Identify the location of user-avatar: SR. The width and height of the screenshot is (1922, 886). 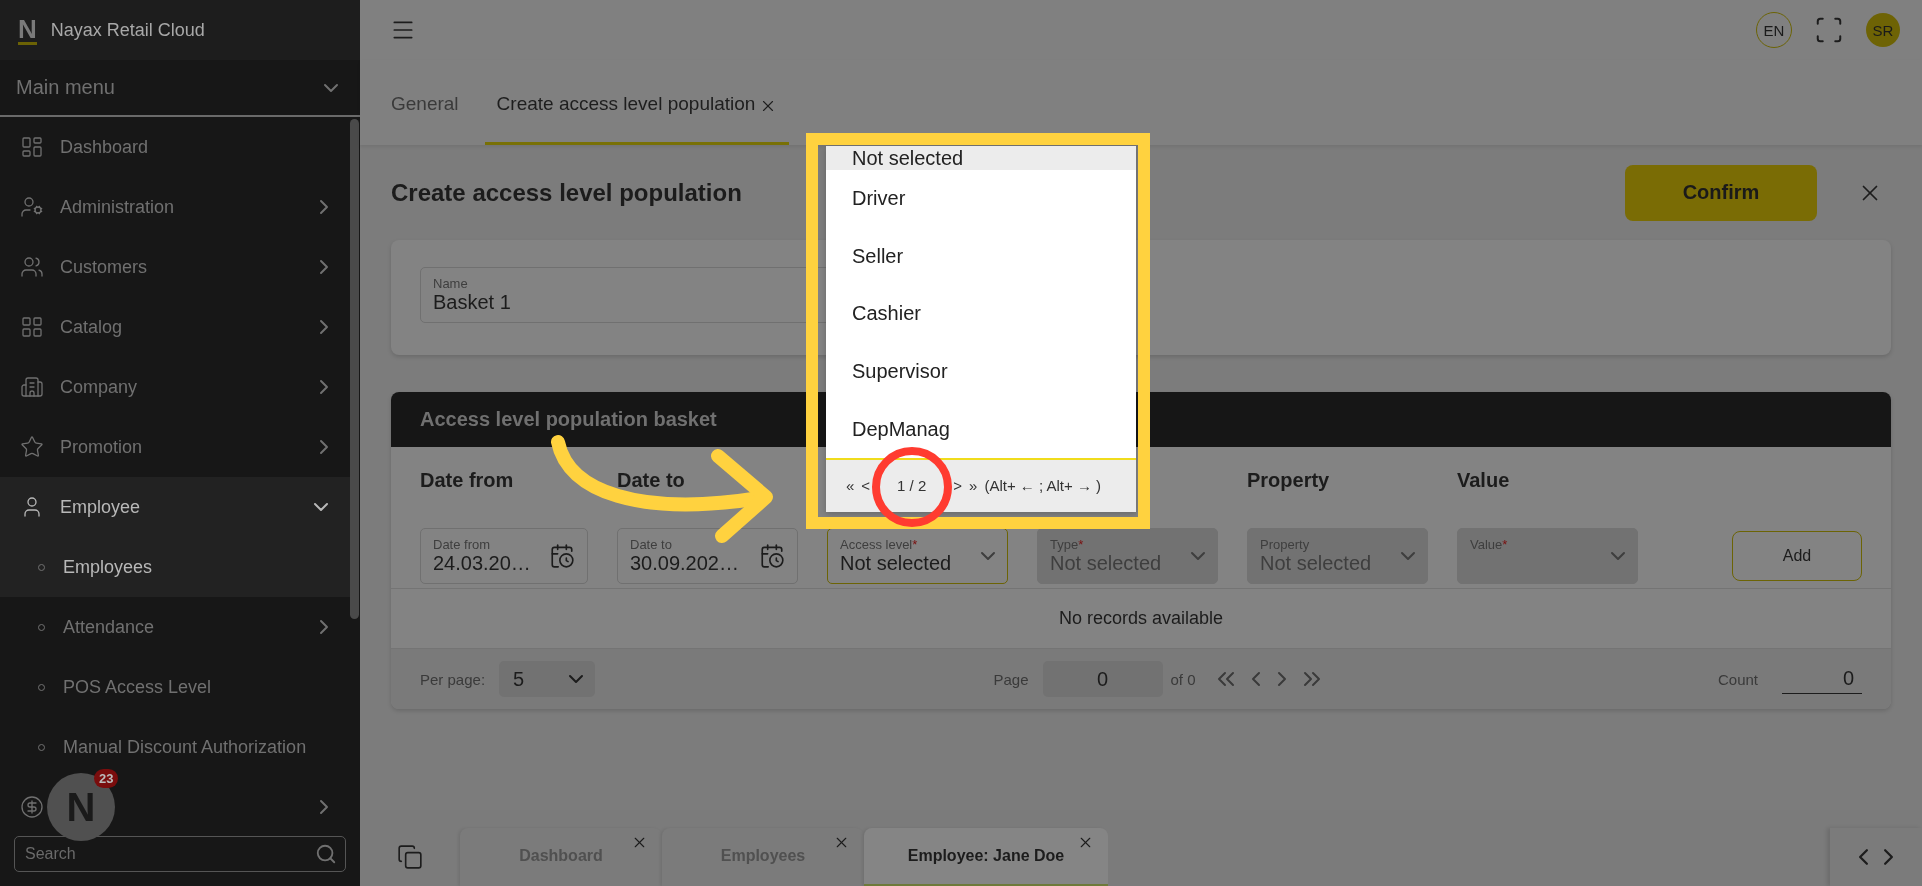
(1883, 30).